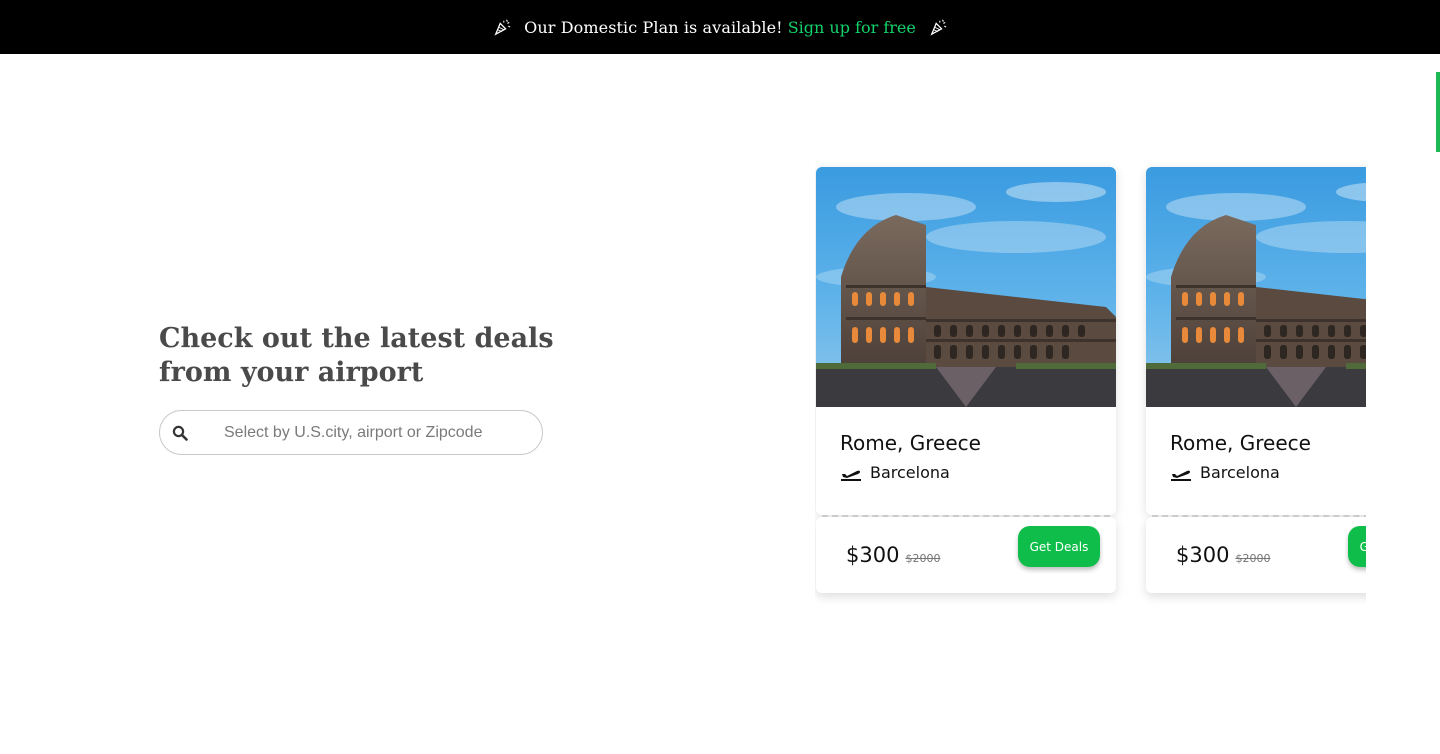 Image resolution: width=1440 pixels, height=754 pixels. What do you see at coordinates (653, 27) in the screenshot?
I see `announcement-message: Our Domestic Plan is available!` at bounding box center [653, 27].